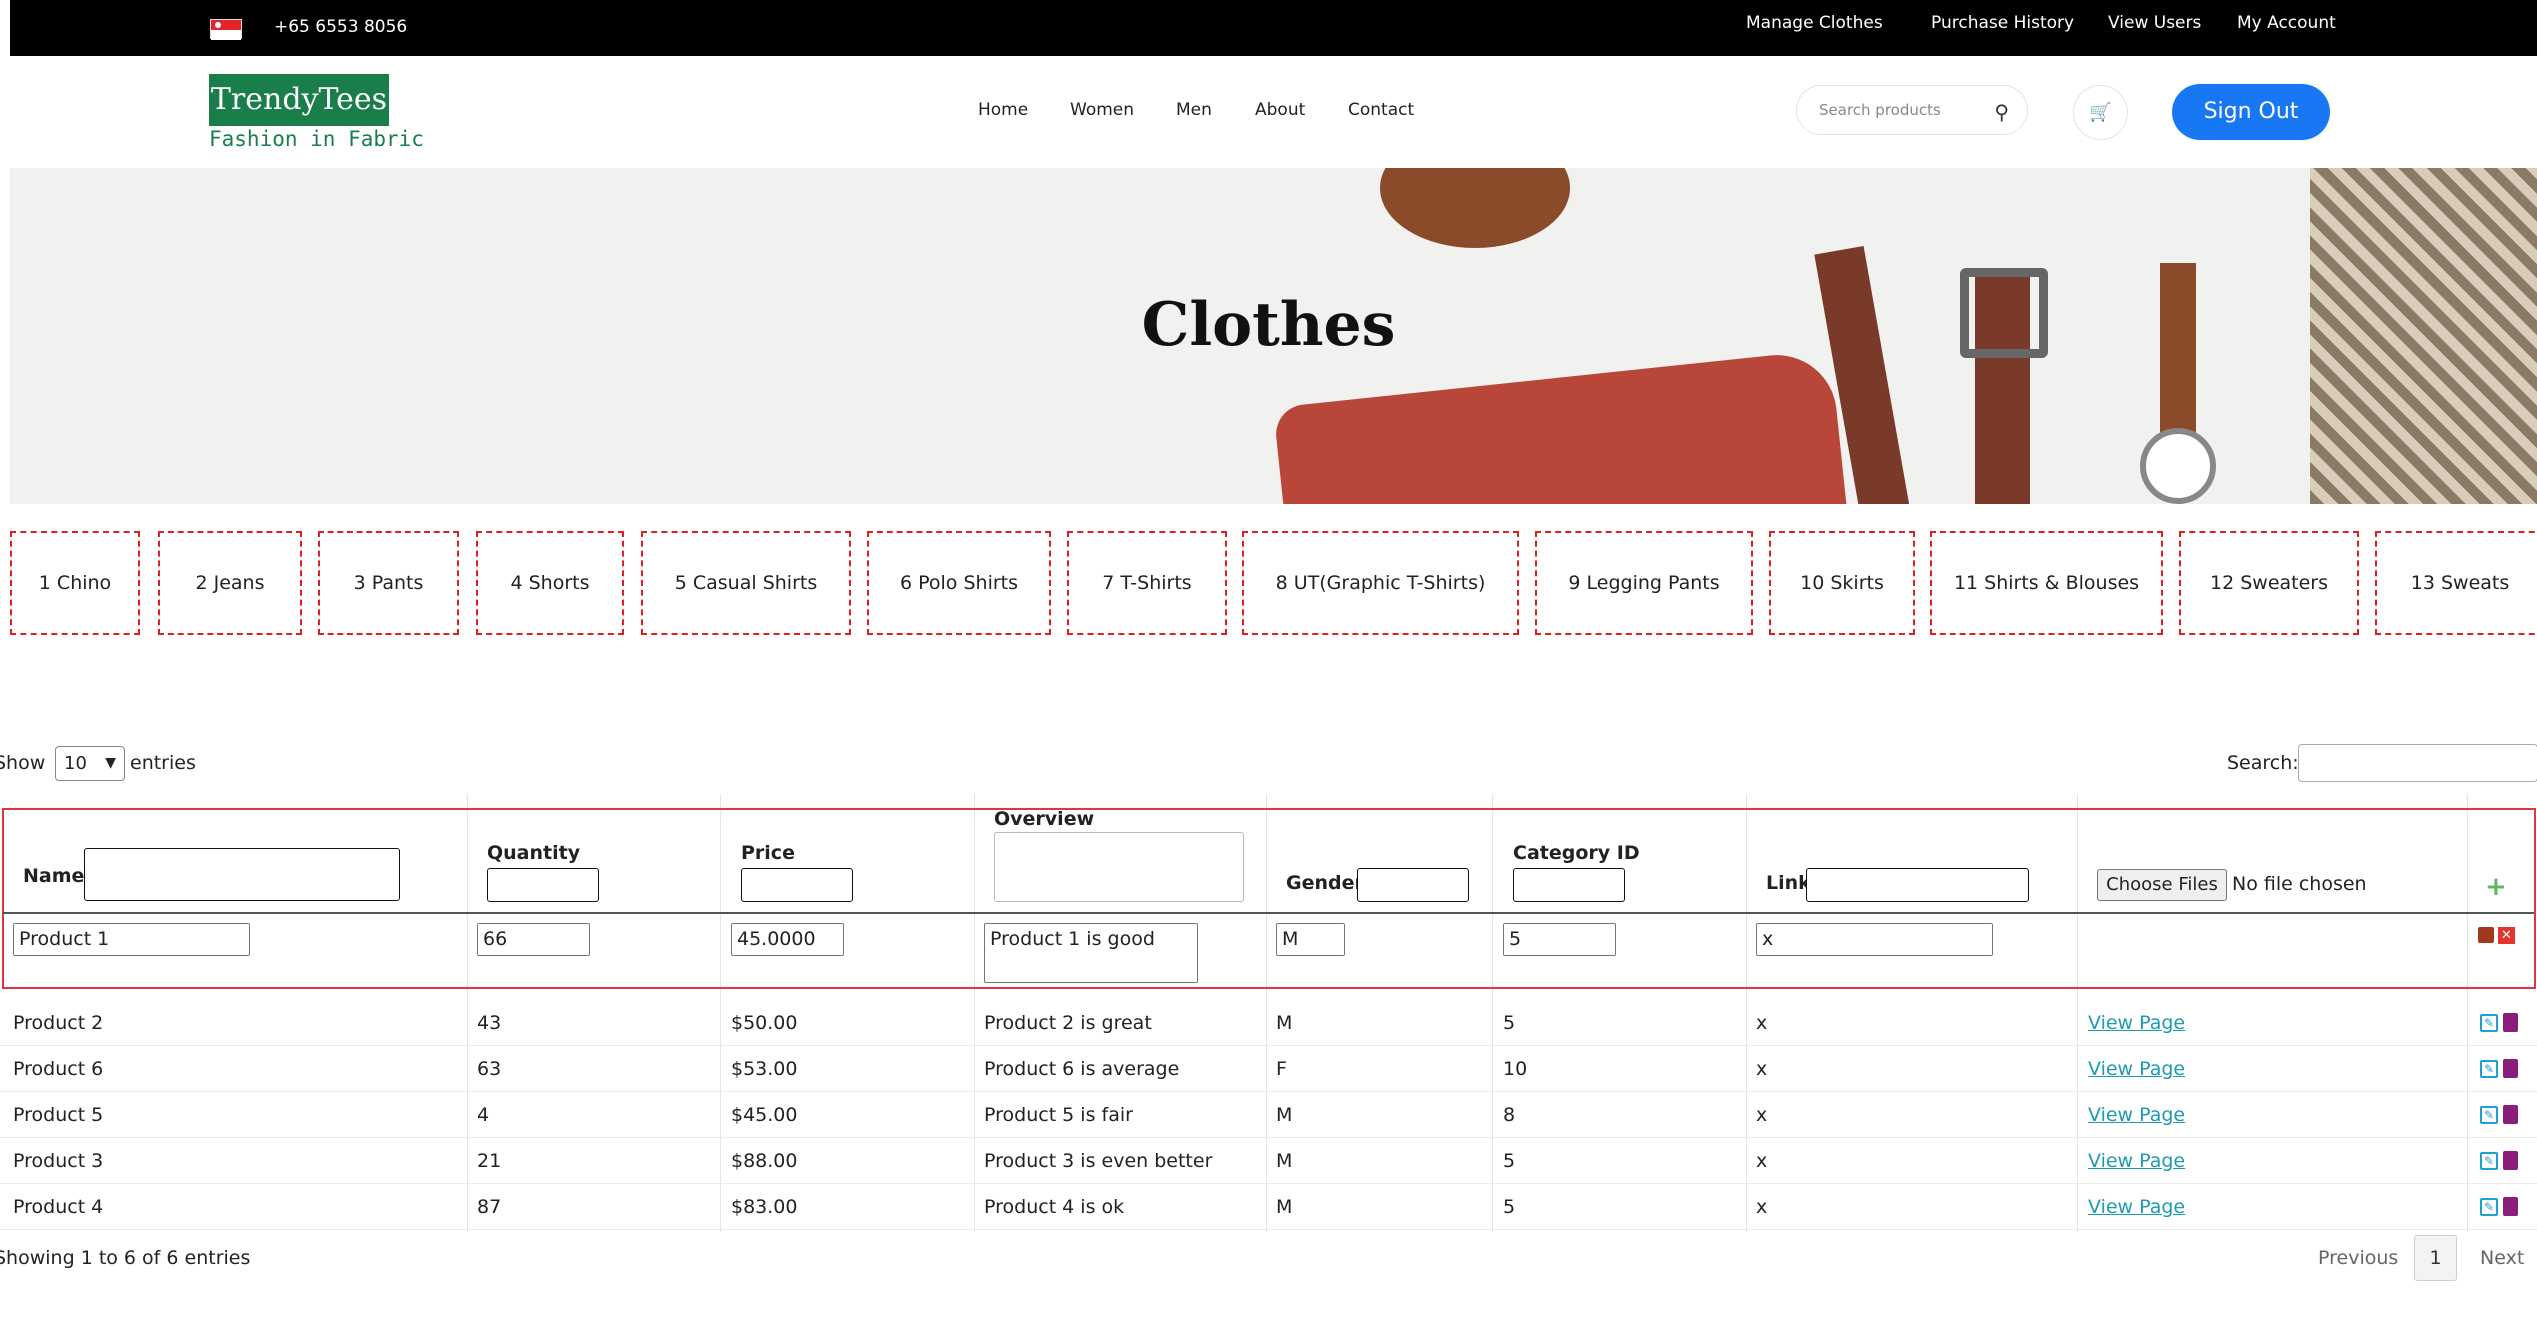  What do you see at coordinates (1280, 110) in the screenshot?
I see `nav-about: About` at bounding box center [1280, 110].